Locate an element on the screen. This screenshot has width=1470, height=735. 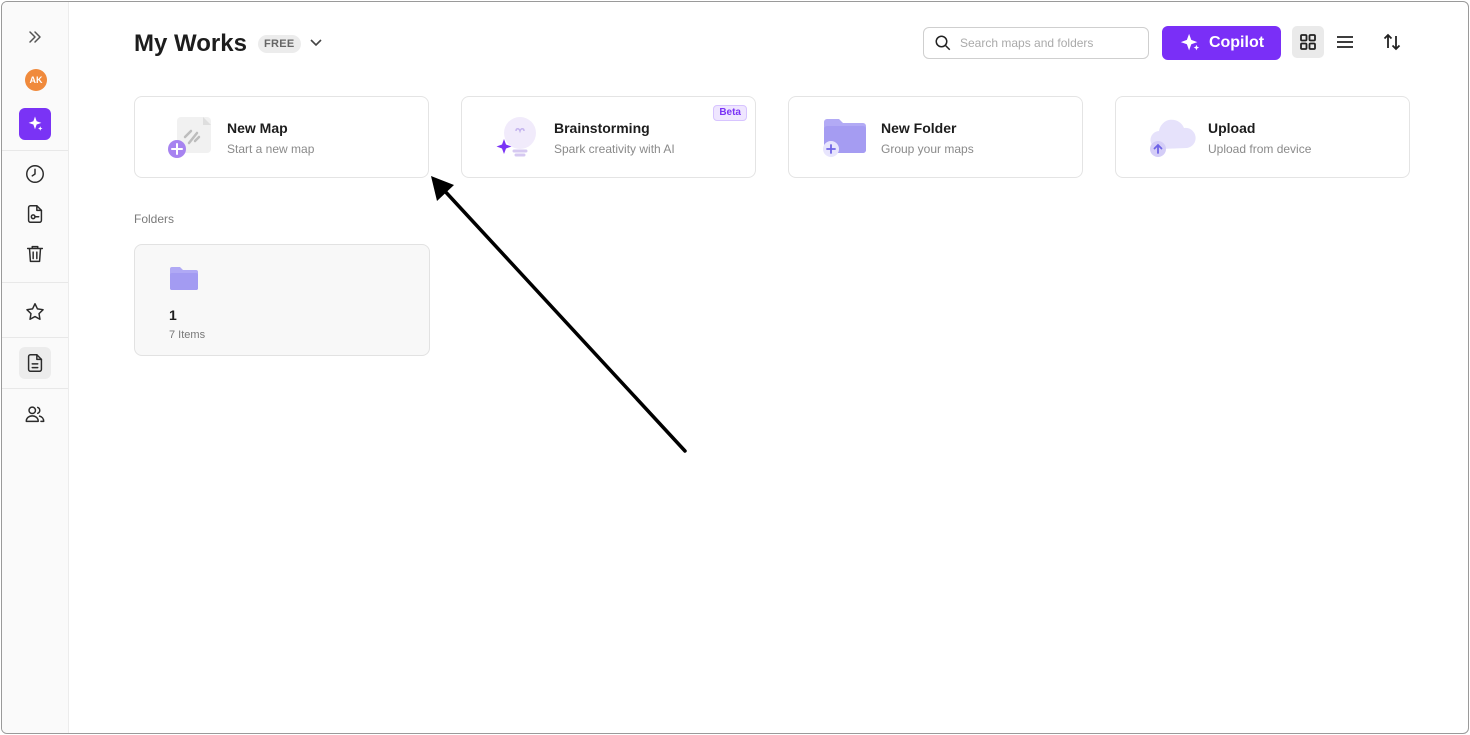
card-subtitle: Spark creativity with AI is located at coordinates (614, 149).